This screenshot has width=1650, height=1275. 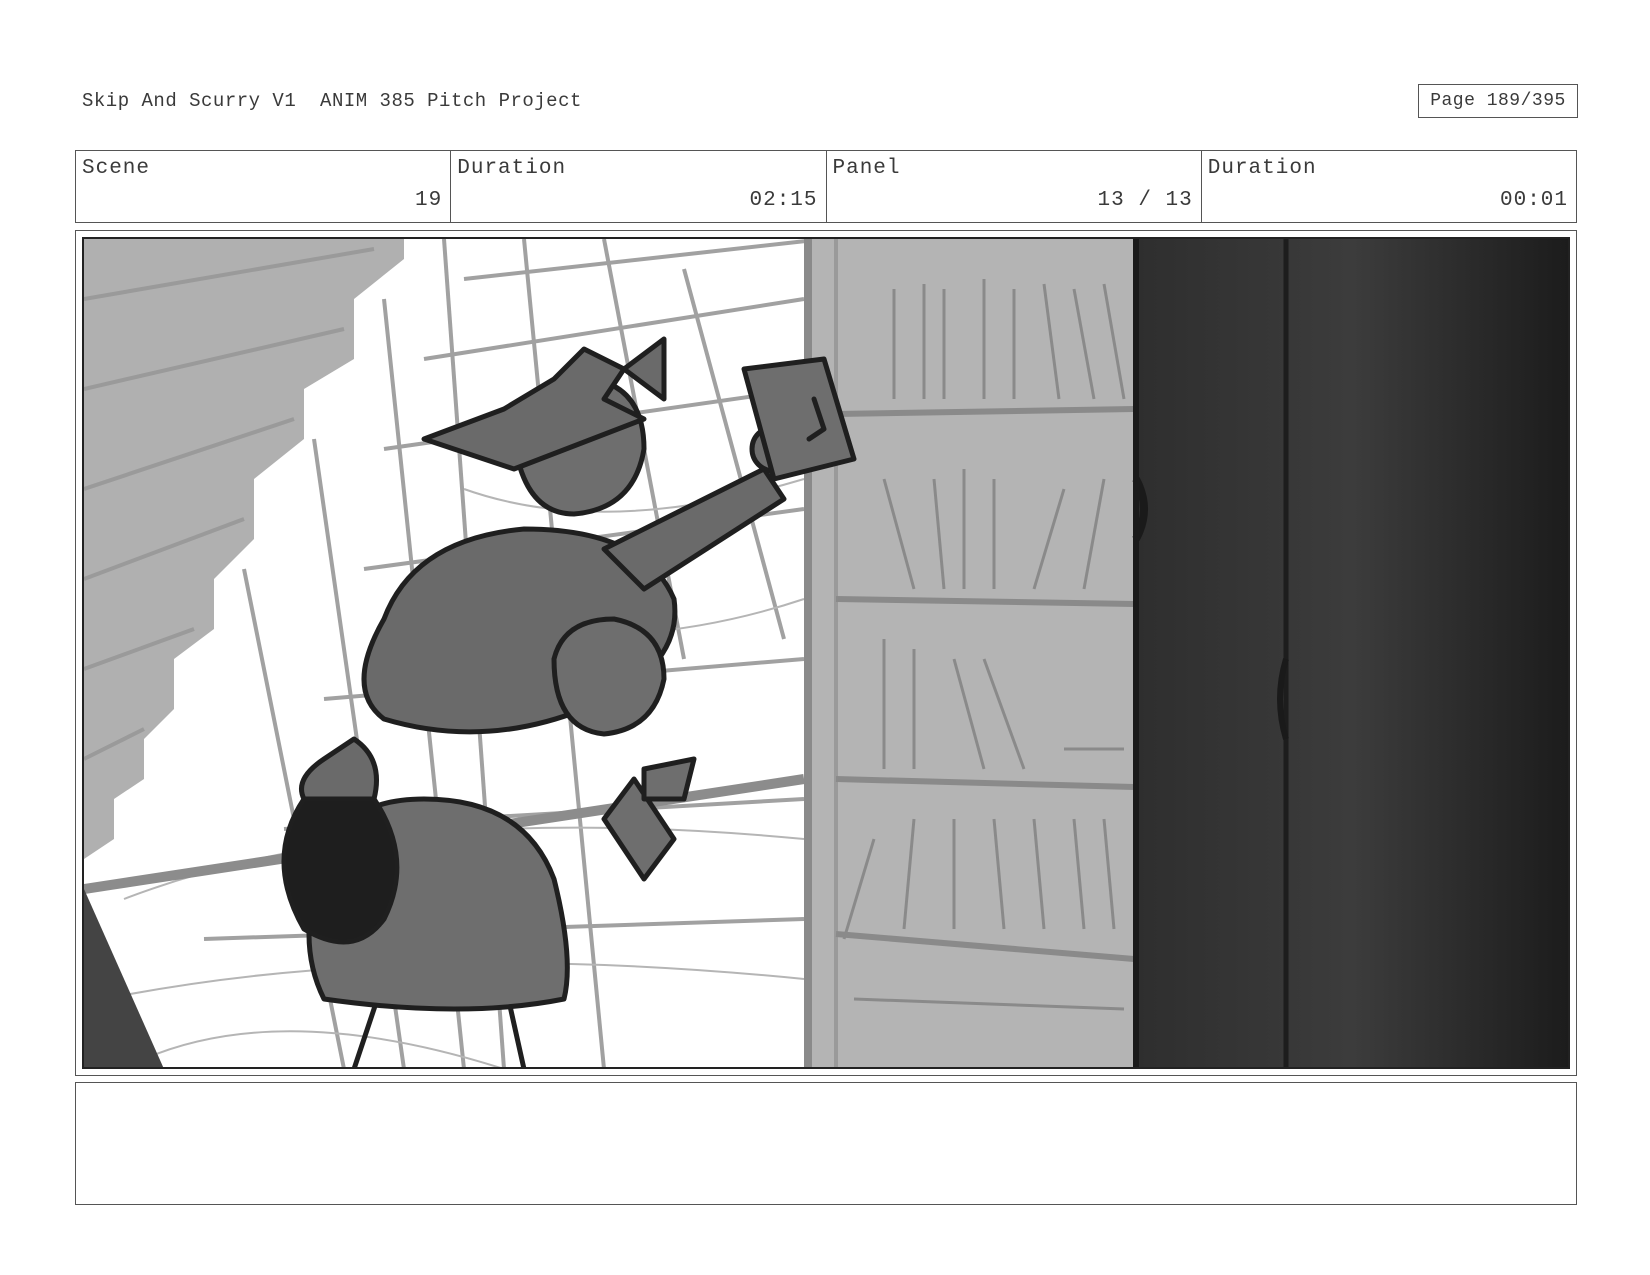 What do you see at coordinates (1389, 186) in the screenshot?
I see `panel-duration-cell: Duration 00:01` at bounding box center [1389, 186].